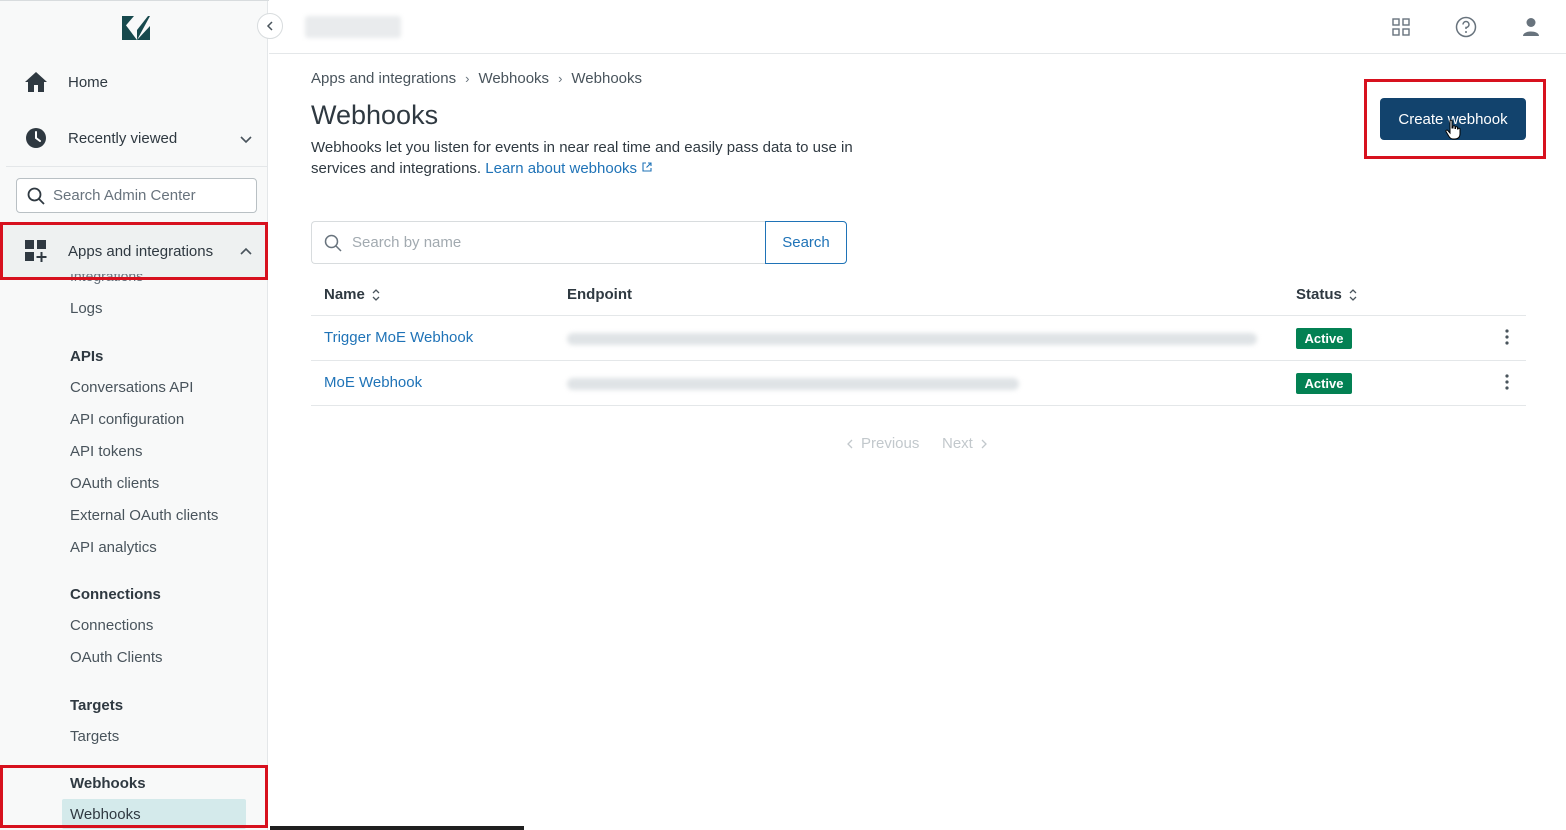 The image size is (1566, 830). Describe the element at coordinates (108, 783) in the screenshot. I see `sidebar-group-webhooks: Webhooks` at that location.